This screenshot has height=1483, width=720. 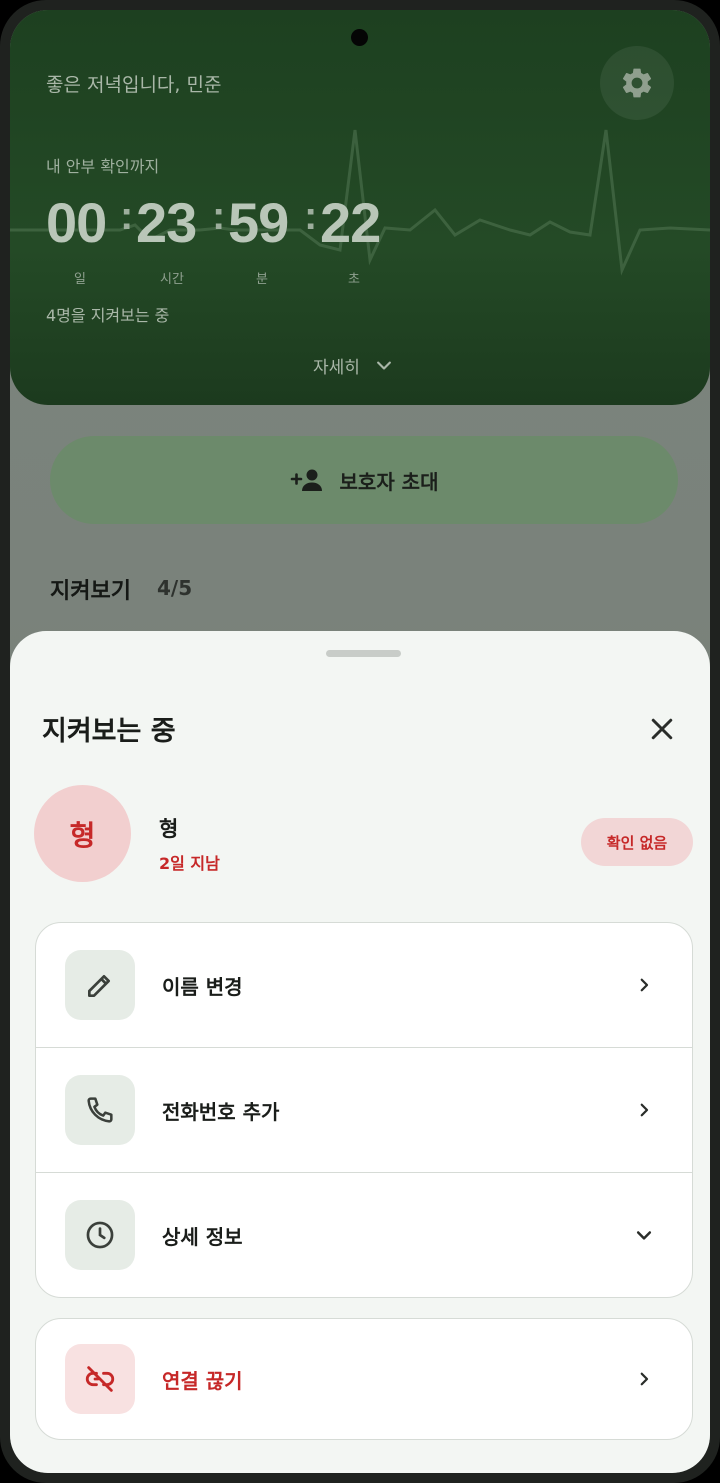 What do you see at coordinates (258, 222) in the screenshot?
I see `timer-minutes: 59` at bounding box center [258, 222].